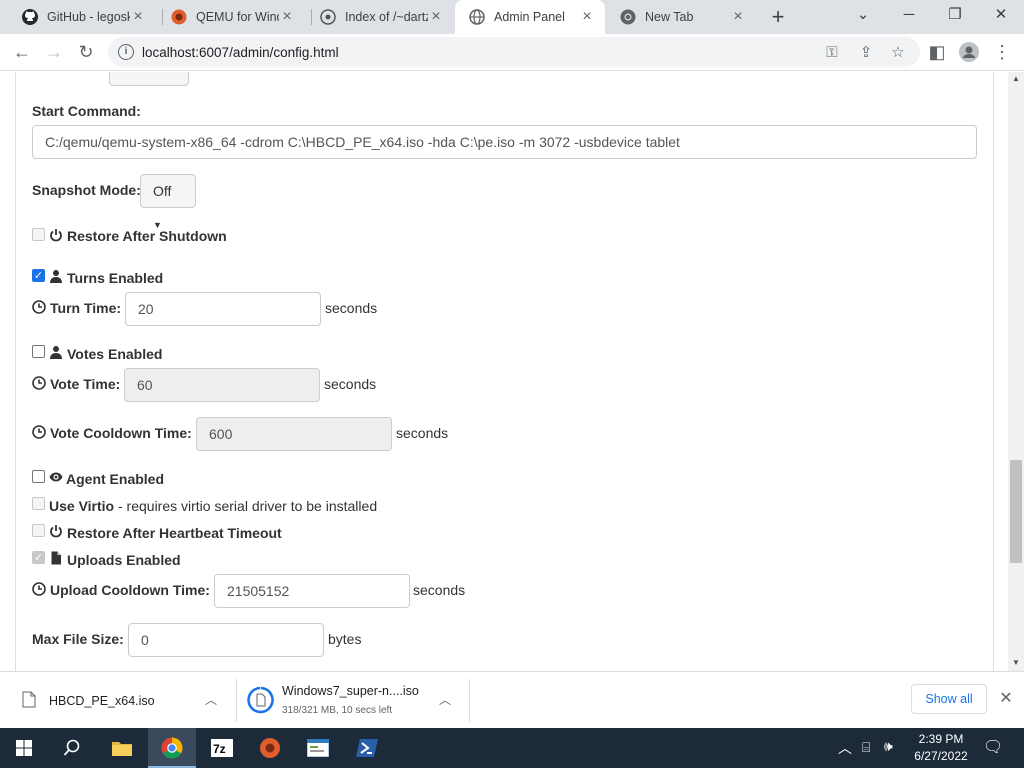  I want to click on max-file-size-unit: bytes, so click(345, 639).